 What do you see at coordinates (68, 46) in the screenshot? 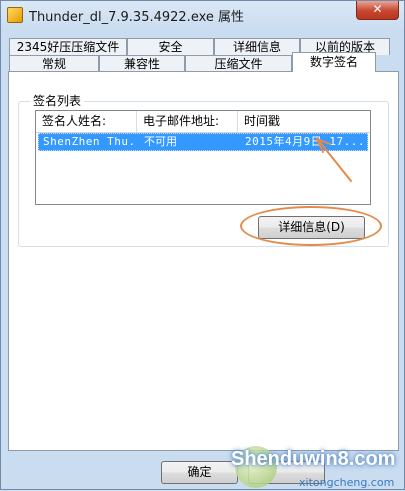
I see `tab-2345-compressed: 2345好压压缩文件` at bounding box center [68, 46].